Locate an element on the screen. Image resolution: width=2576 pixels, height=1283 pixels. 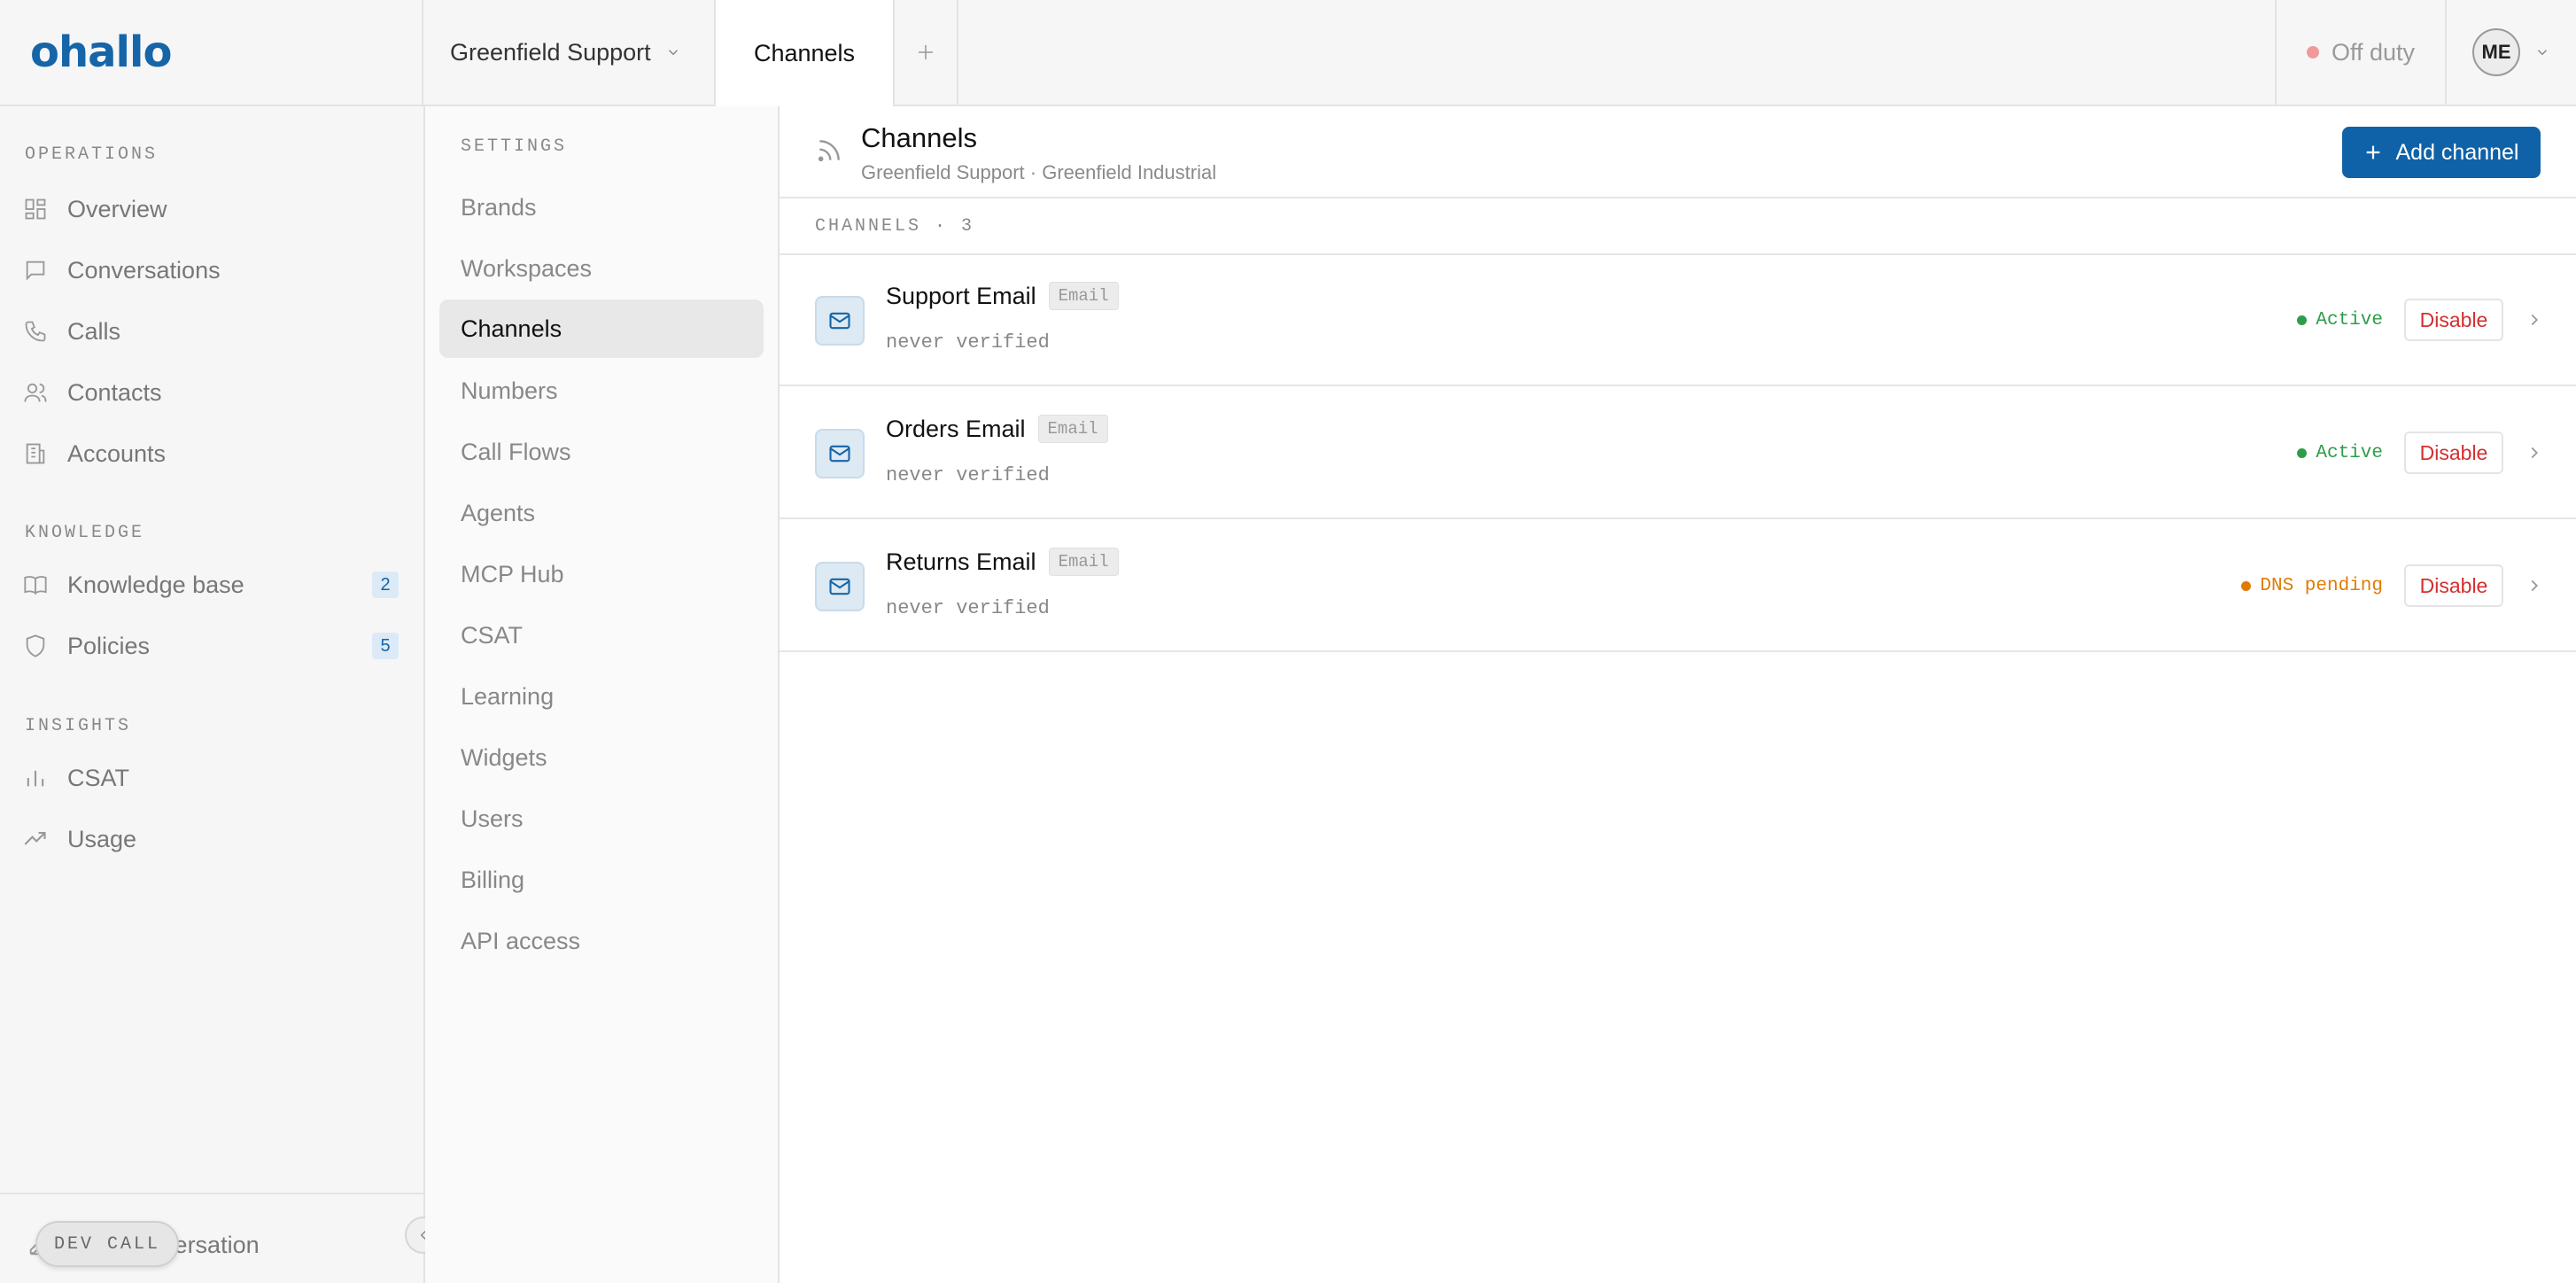
section-label-insights: INSIGHTS is located at coordinates (78, 726).